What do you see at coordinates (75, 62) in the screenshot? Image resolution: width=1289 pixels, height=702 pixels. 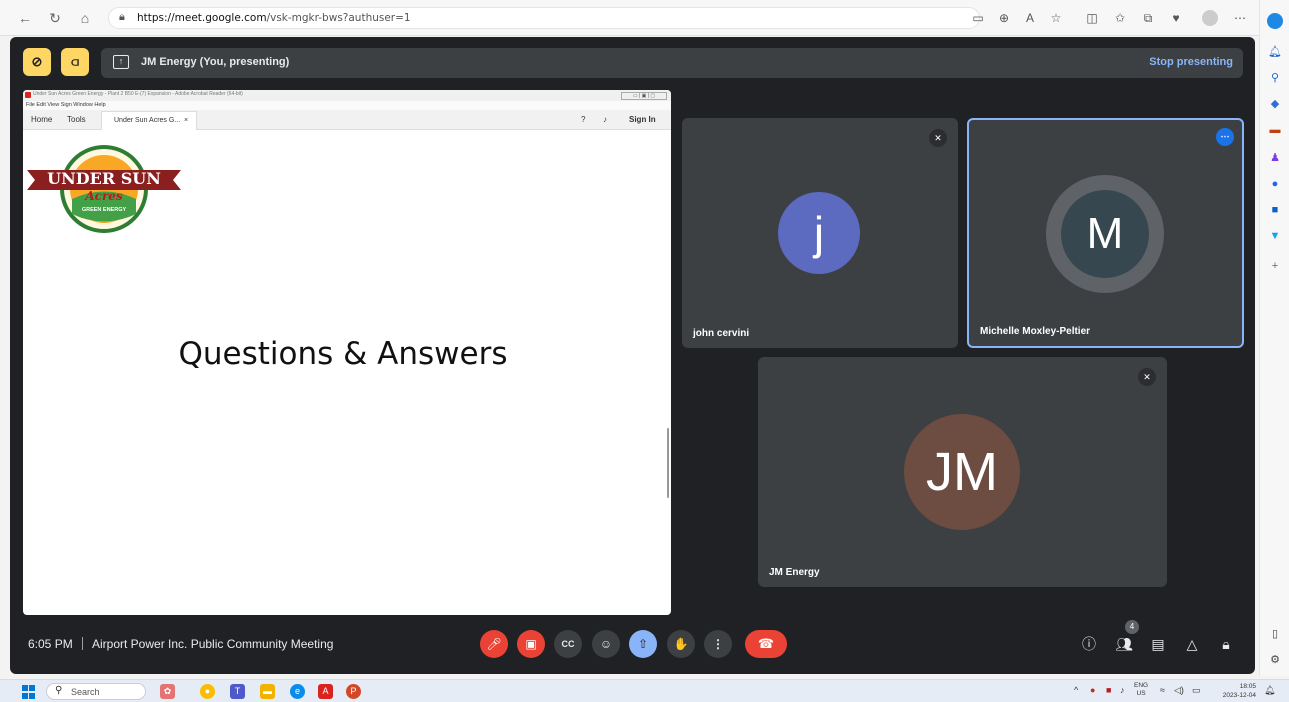 I see `present-mode-icon: ⫏` at bounding box center [75, 62].